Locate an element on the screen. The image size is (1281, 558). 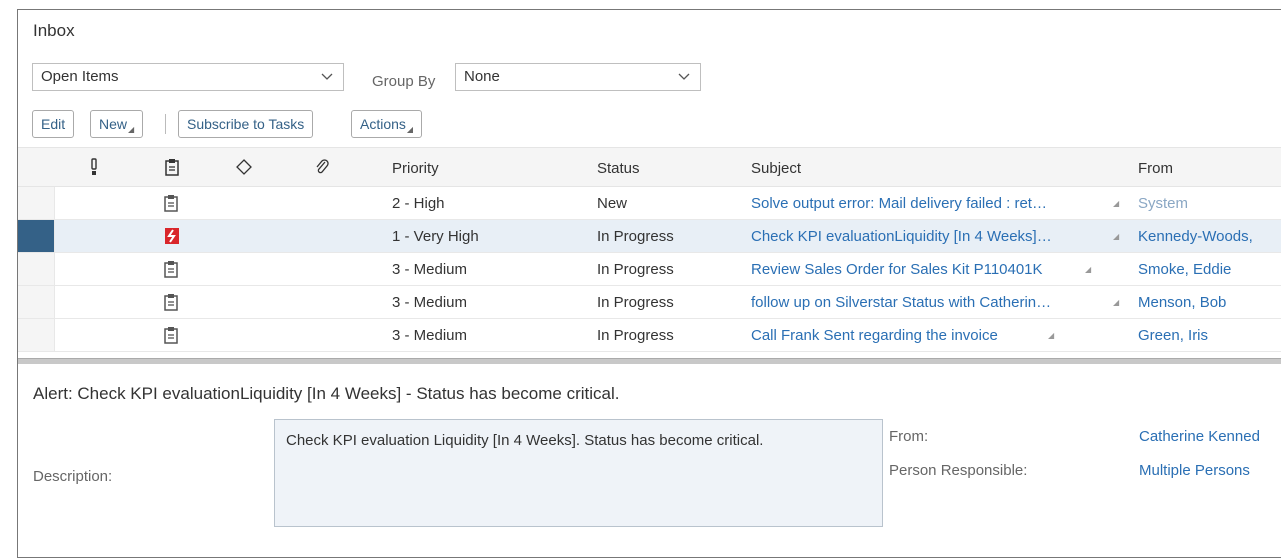
from-link: Green, Iris is located at coordinates (1173, 335).